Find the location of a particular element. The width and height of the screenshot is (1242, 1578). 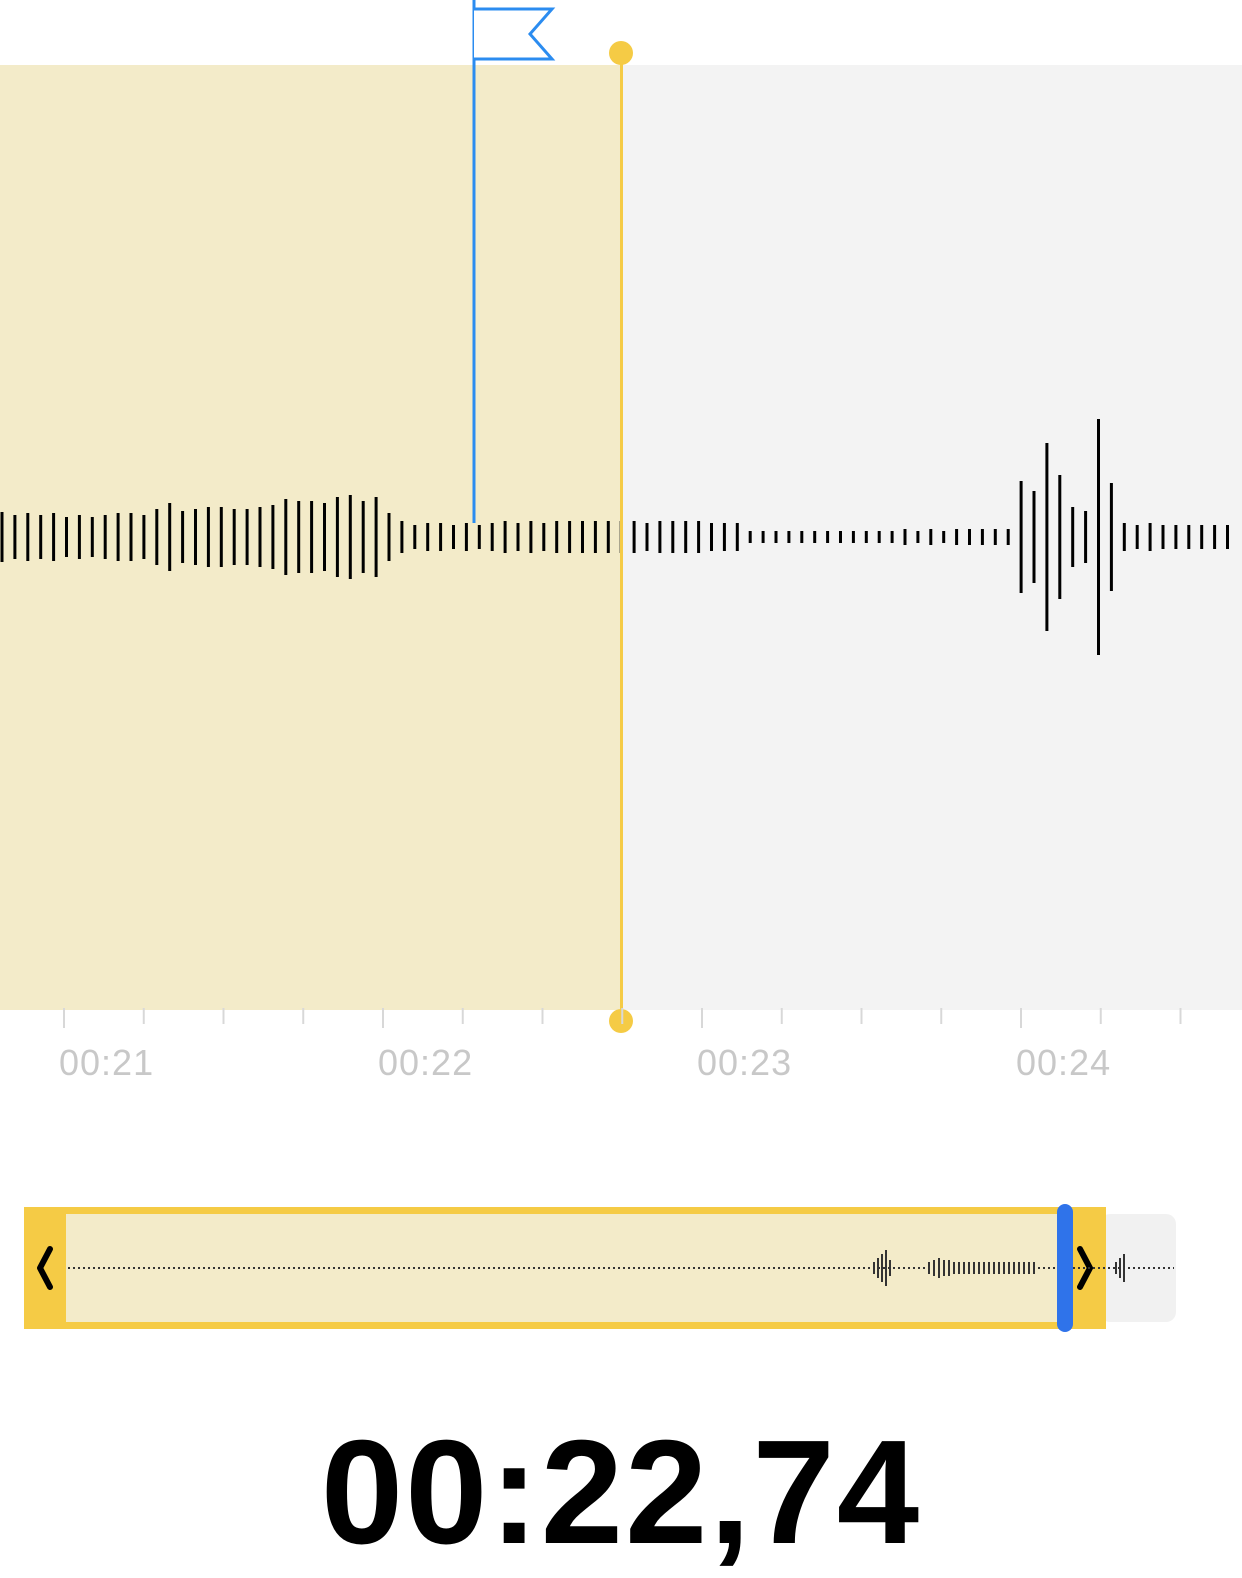

time-label-0024: 00:24 is located at coordinates (1064, 1062).